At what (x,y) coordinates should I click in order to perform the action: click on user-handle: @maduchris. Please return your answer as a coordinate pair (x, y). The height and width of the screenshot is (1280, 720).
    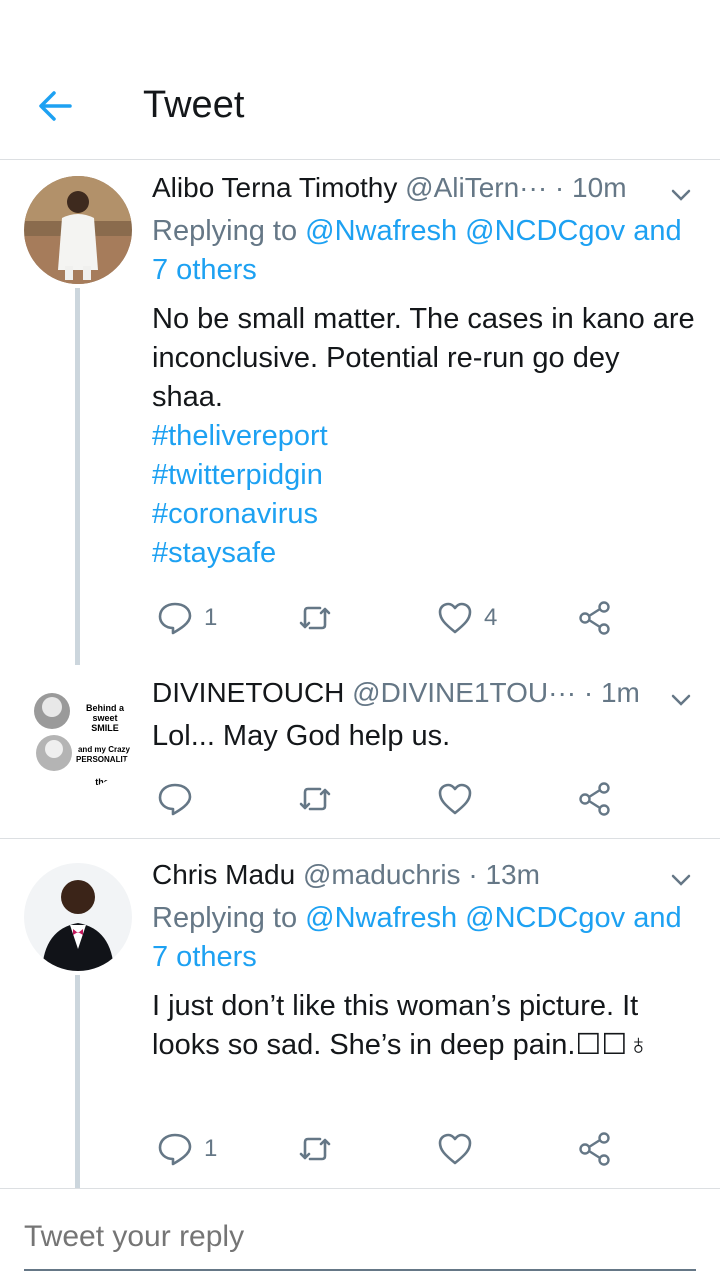
    Looking at the image, I should click on (382, 874).